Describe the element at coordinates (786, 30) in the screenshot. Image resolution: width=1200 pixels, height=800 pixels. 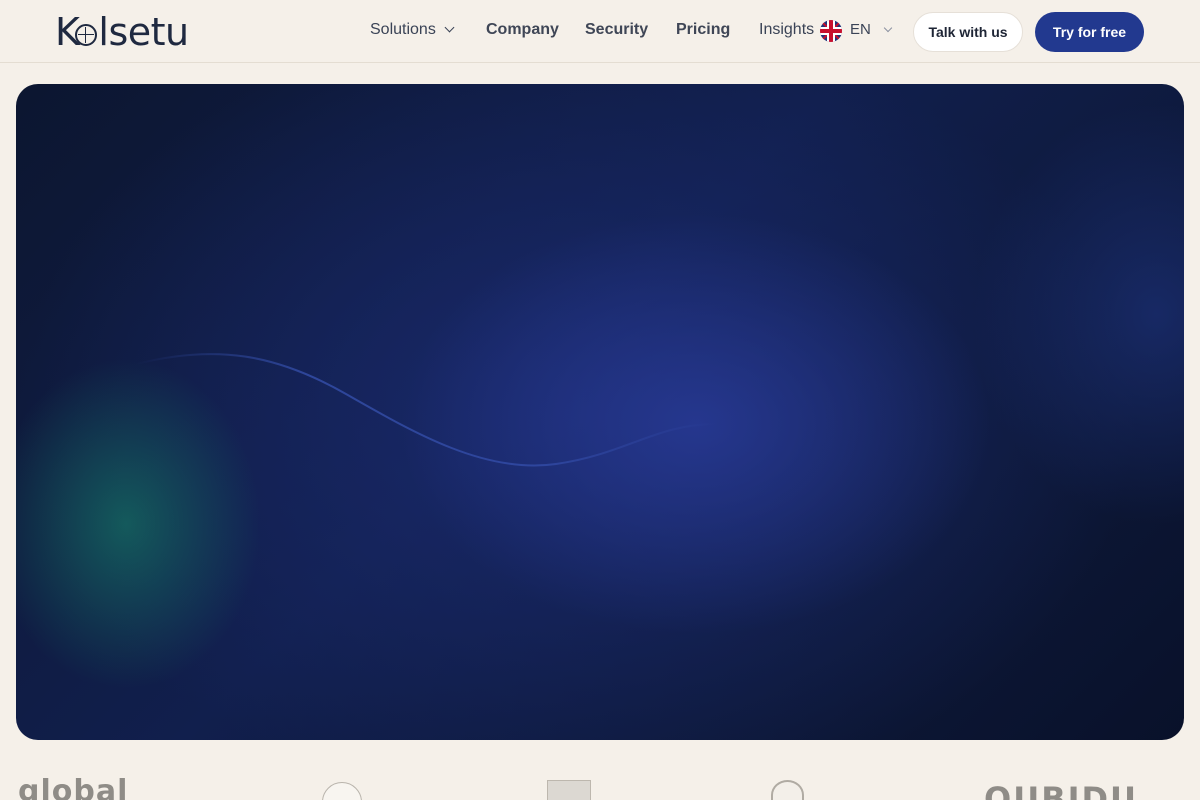
I see `nav-insights: Insights` at that location.